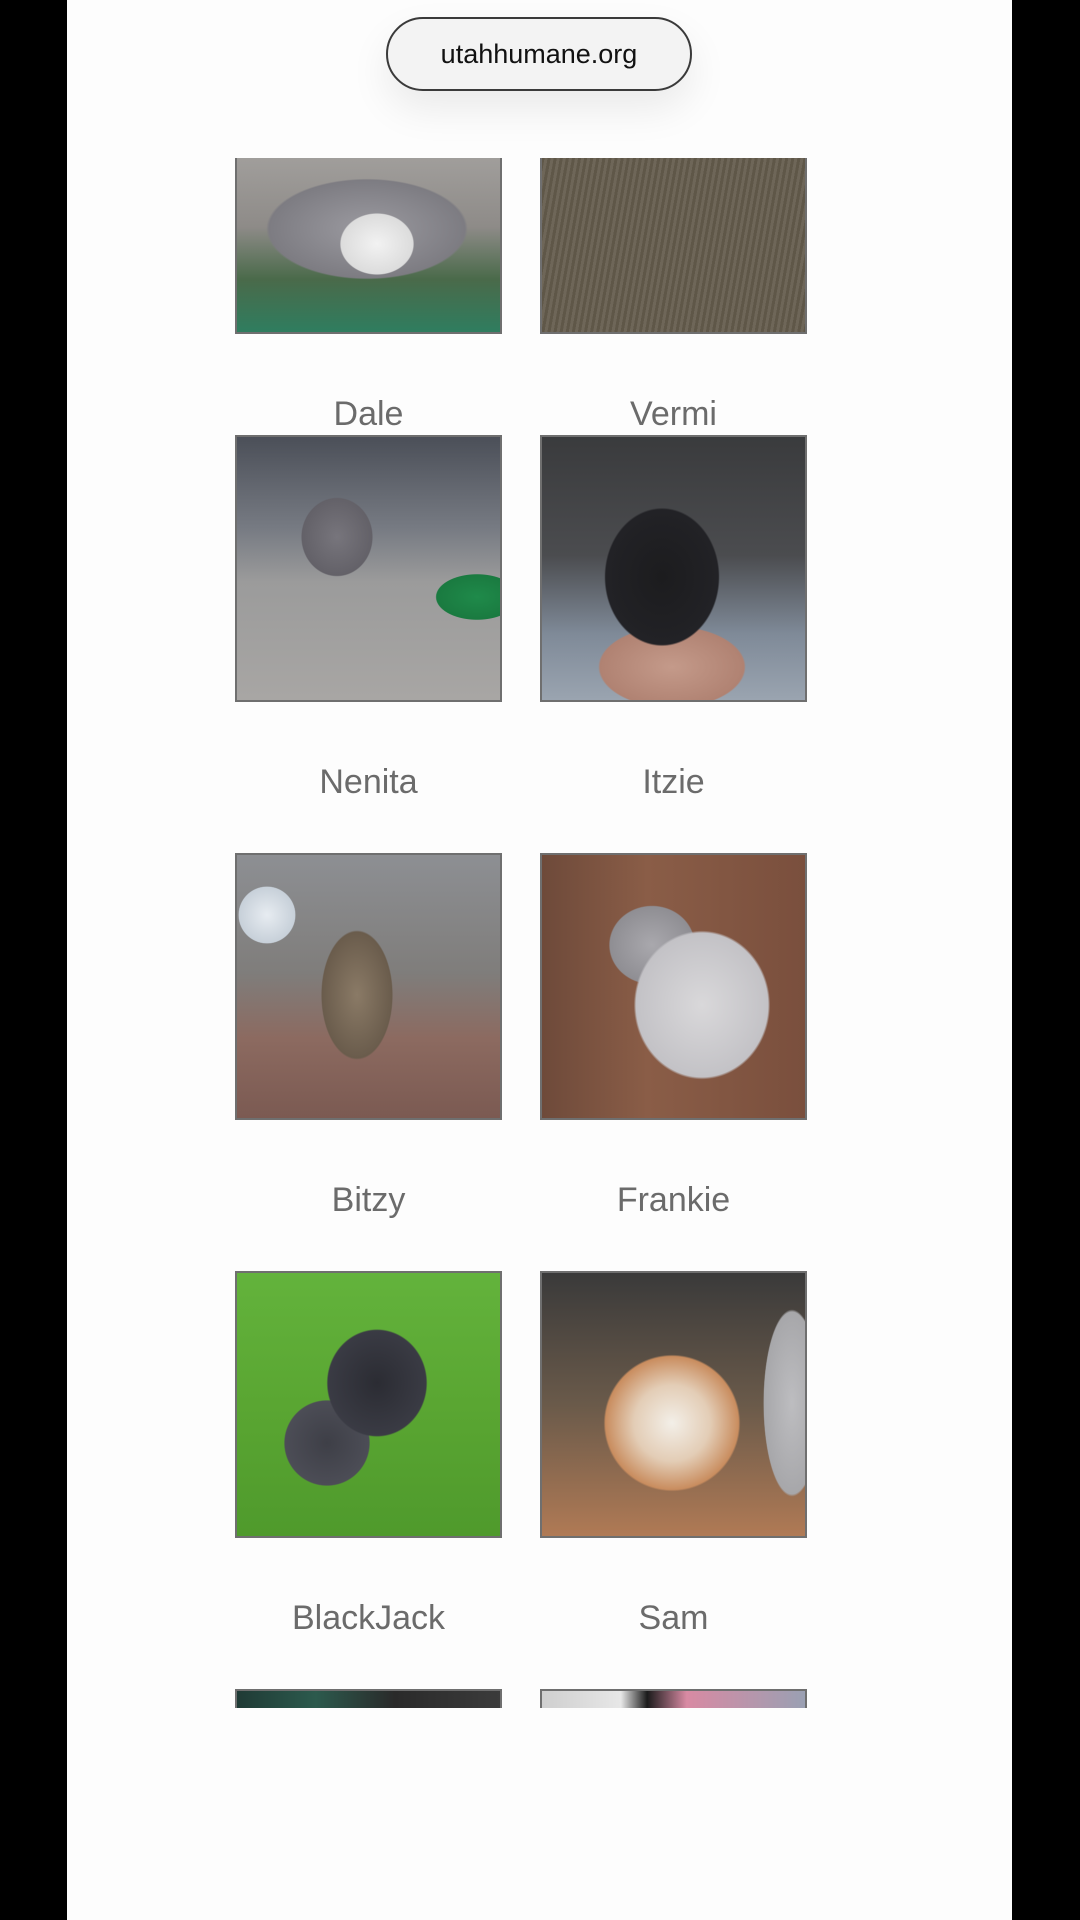 The height and width of the screenshot is (1920, 1080). I want to click on pet-card-nenita: Nenita, so click(368, 617).